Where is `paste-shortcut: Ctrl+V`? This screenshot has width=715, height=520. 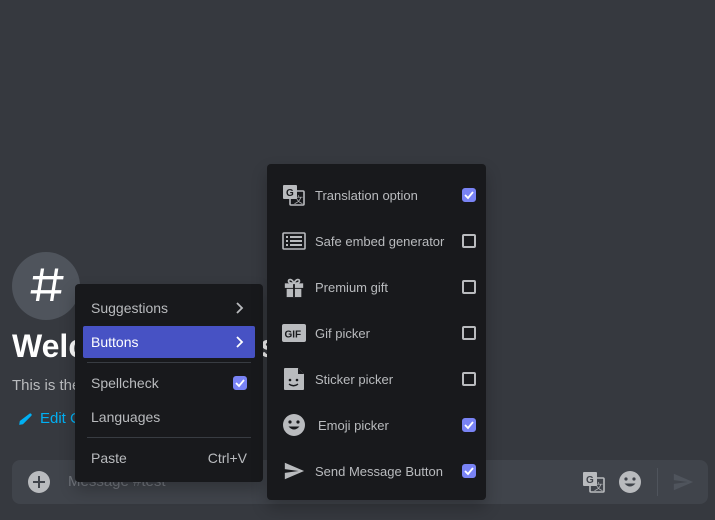 paste-shortcut: Ctrl+V is located at coordinates (227, 458).